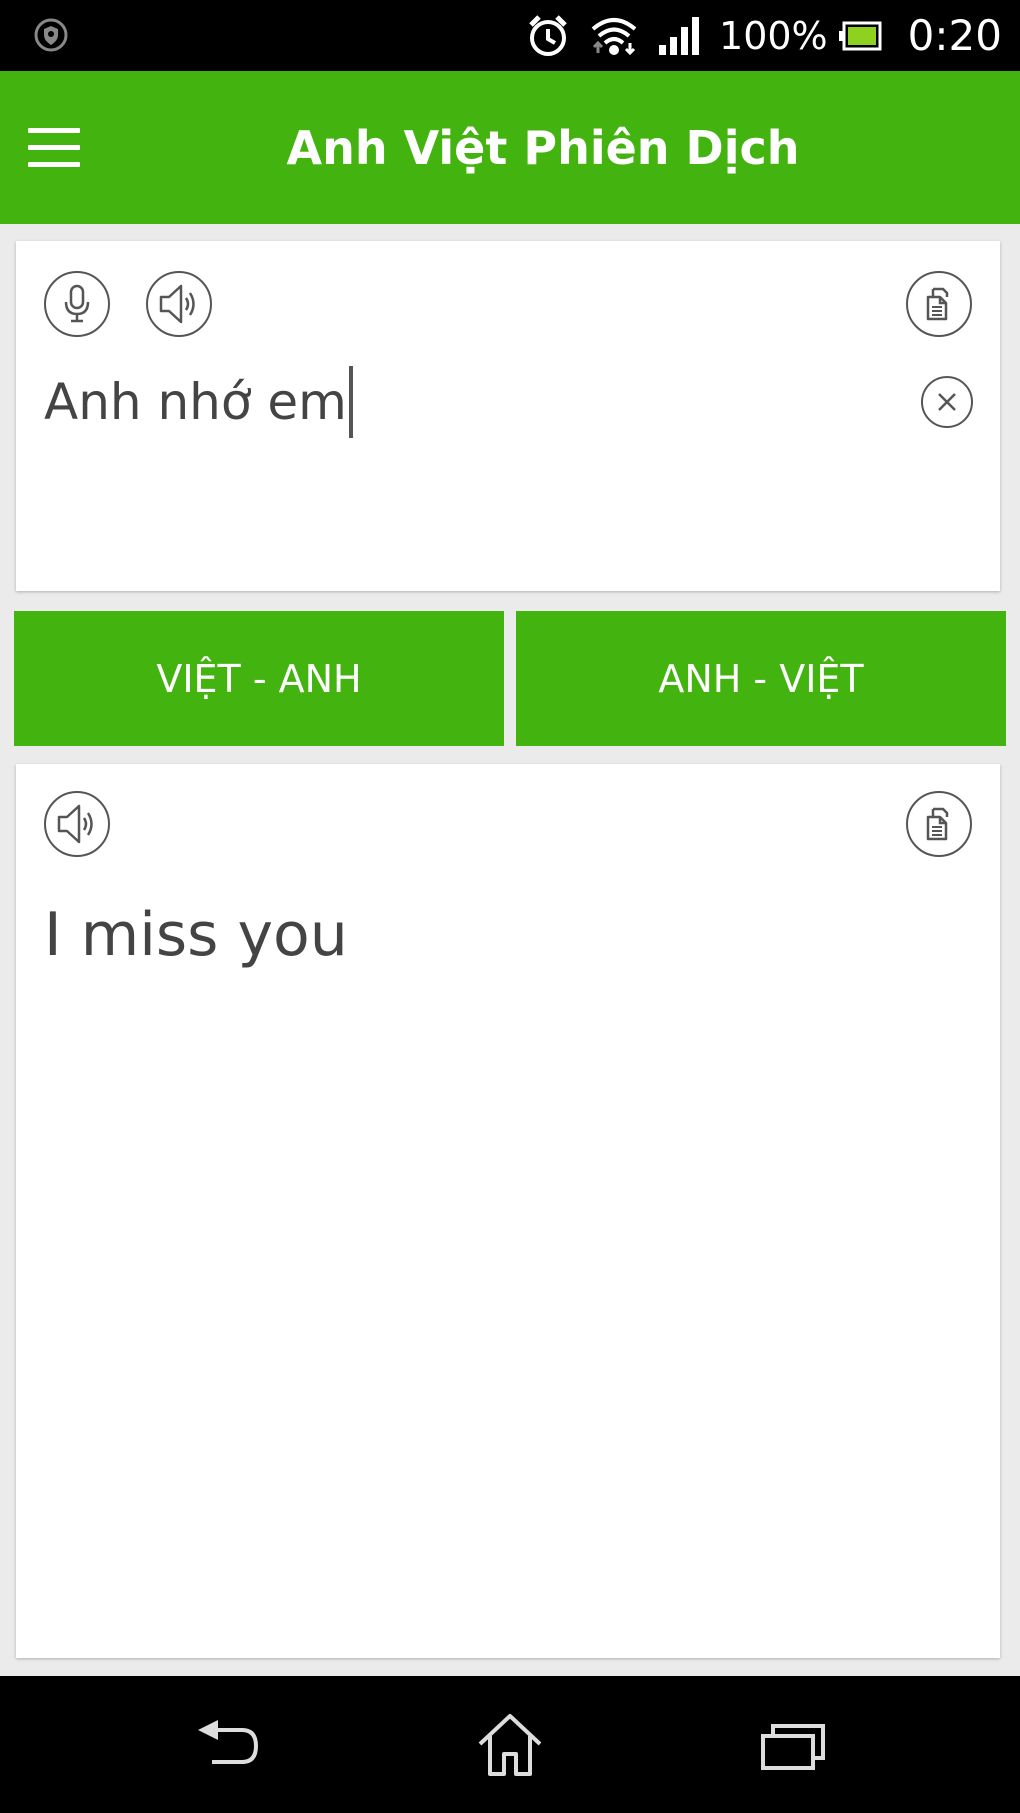 The image size is (1020, 1813). I want to click on navigation-bar, so click(510, 1744).